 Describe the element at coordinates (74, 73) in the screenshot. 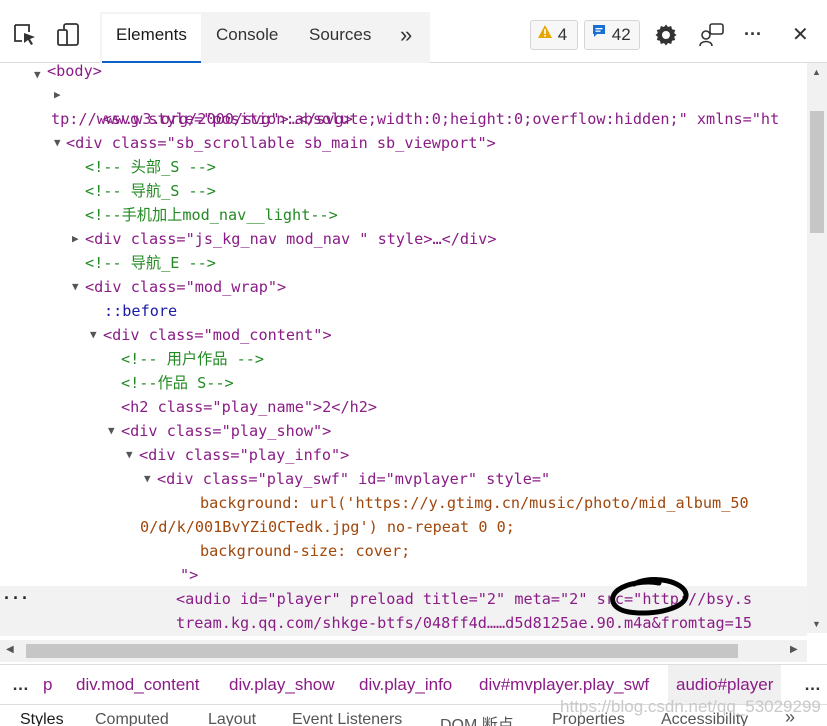

I see `tree-node-body: <body>` at that location.